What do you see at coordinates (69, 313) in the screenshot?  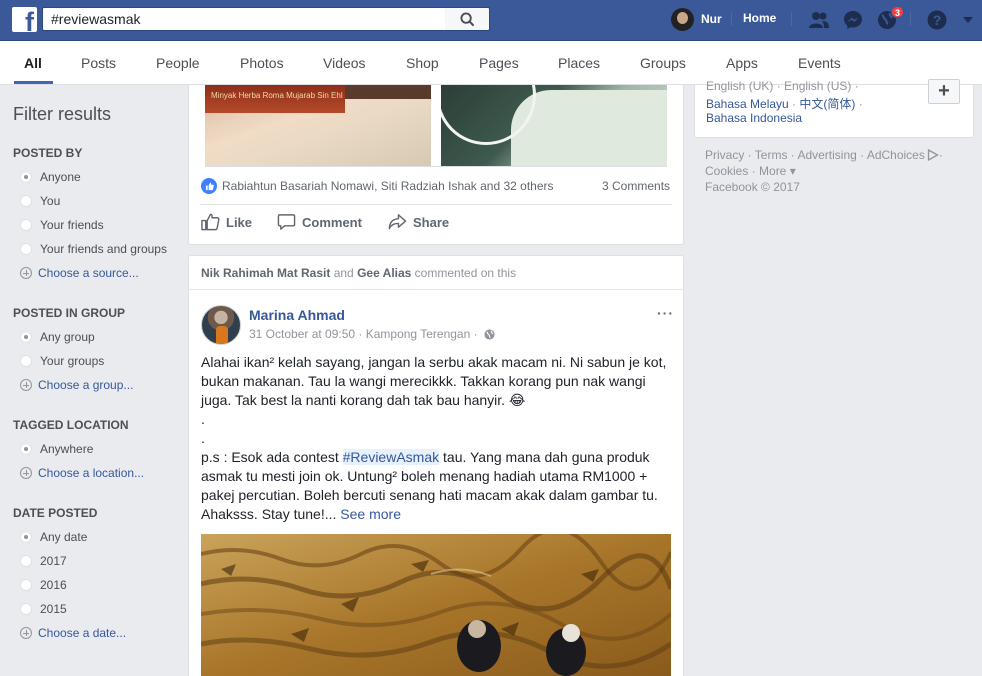 I see `posted-in-group-heading: POSTED IN GROUP` at bounding box center [69, 313].